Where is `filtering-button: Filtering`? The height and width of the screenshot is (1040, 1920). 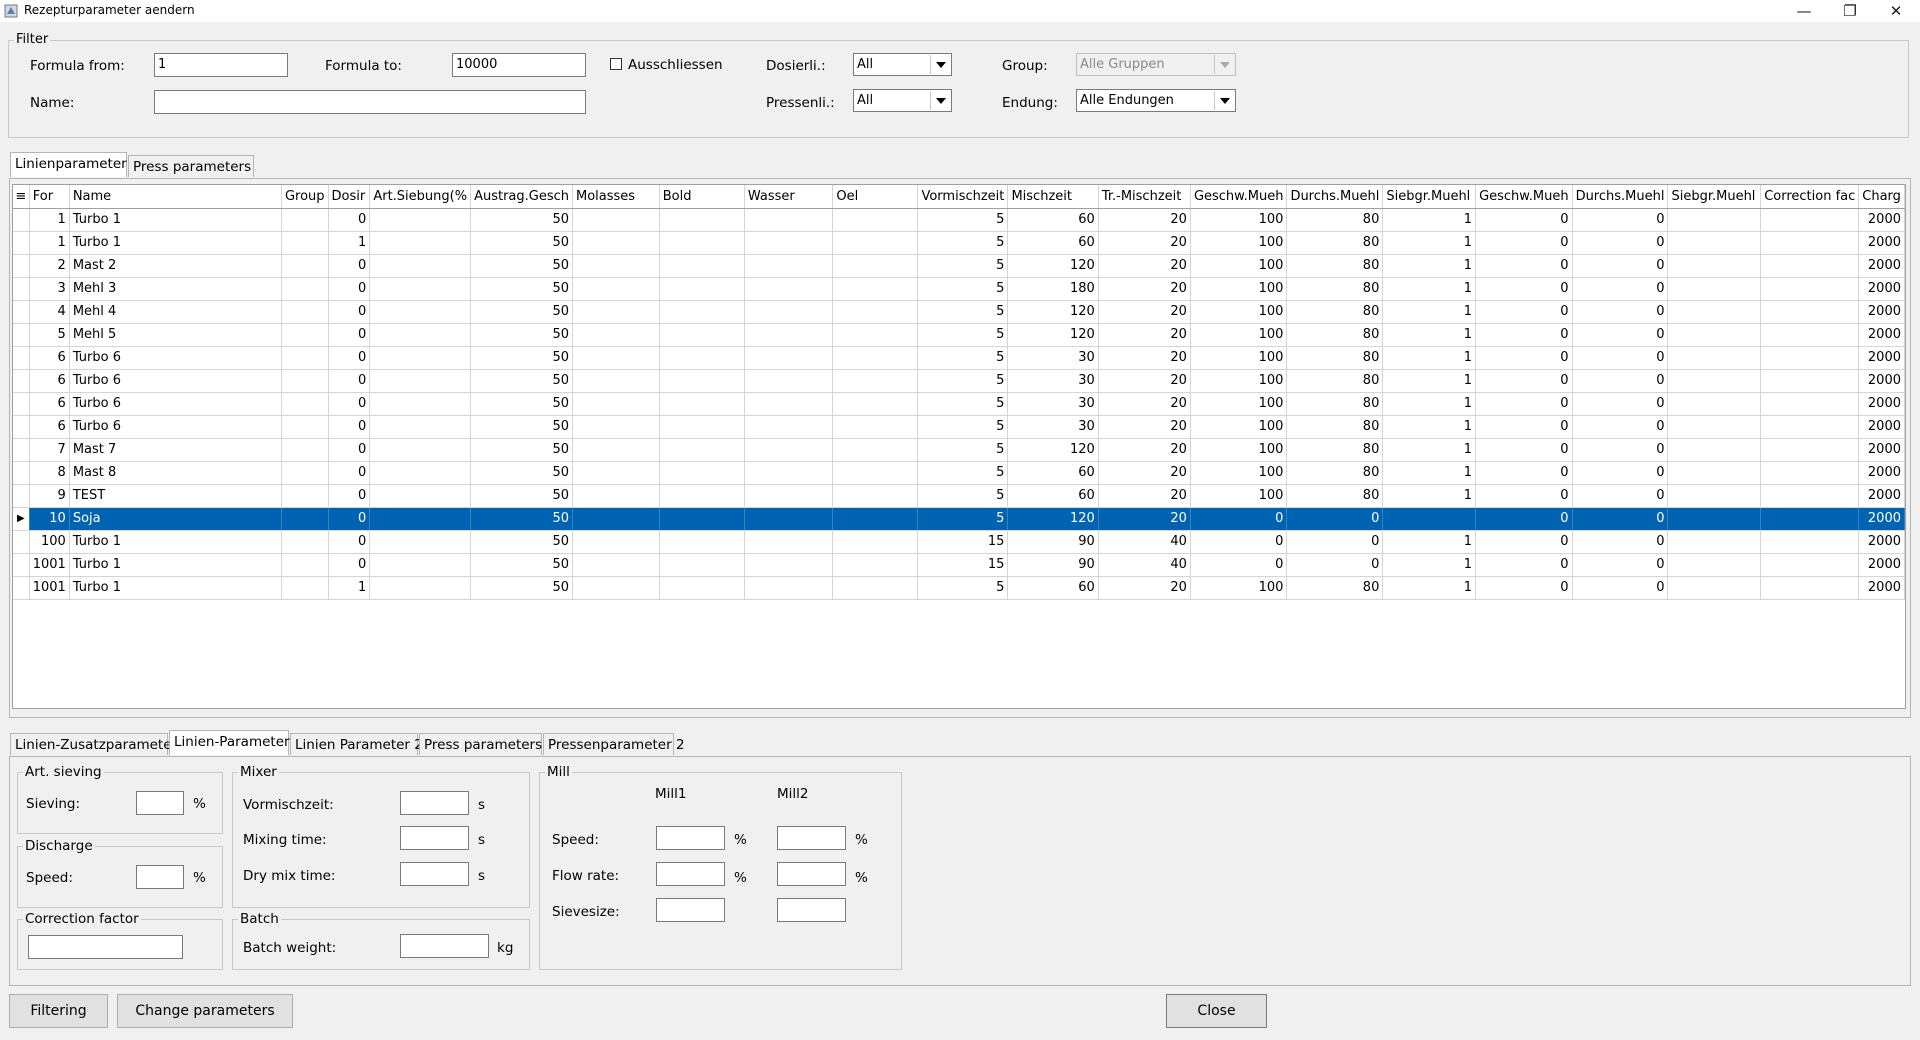
filtering-button: Filtering is located at coordinates (58, 1011).